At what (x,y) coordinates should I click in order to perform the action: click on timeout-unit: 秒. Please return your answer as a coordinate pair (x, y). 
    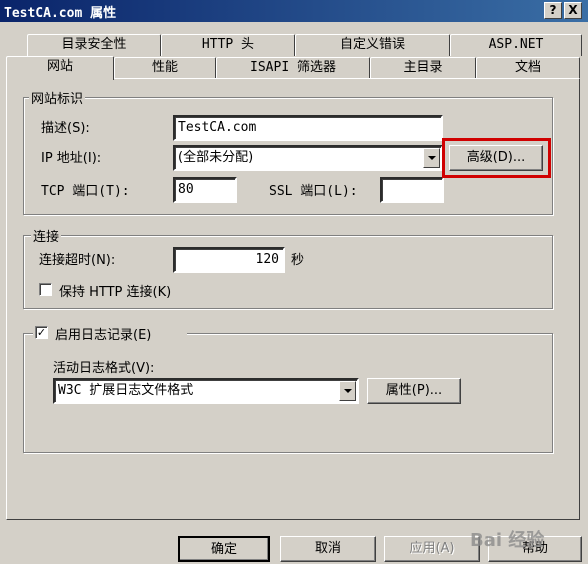
    Looking at the image, I should click on (298, 260).